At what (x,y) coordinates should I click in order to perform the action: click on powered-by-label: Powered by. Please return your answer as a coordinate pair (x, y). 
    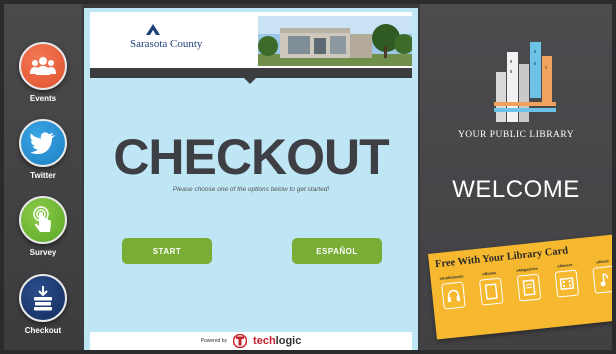
    Looking at the image, I should click on (214, 341).